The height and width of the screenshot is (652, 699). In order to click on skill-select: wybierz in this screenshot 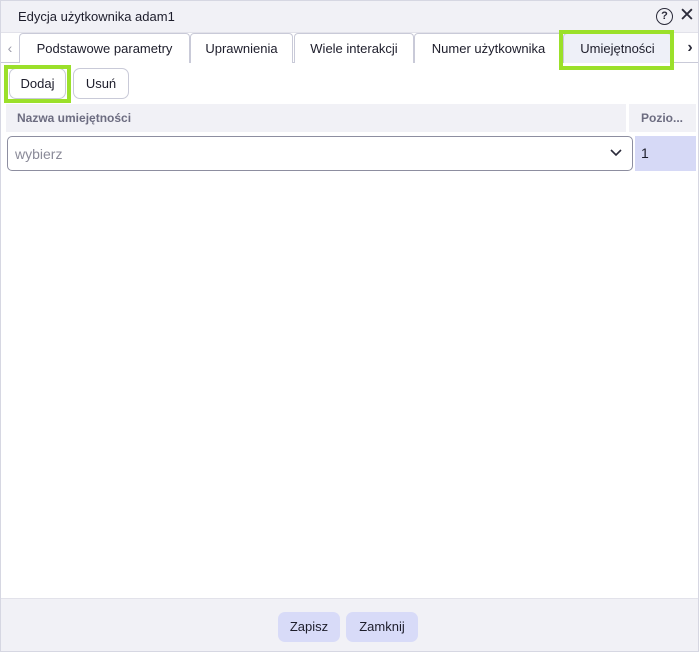, I will do `click(320, 153)`.